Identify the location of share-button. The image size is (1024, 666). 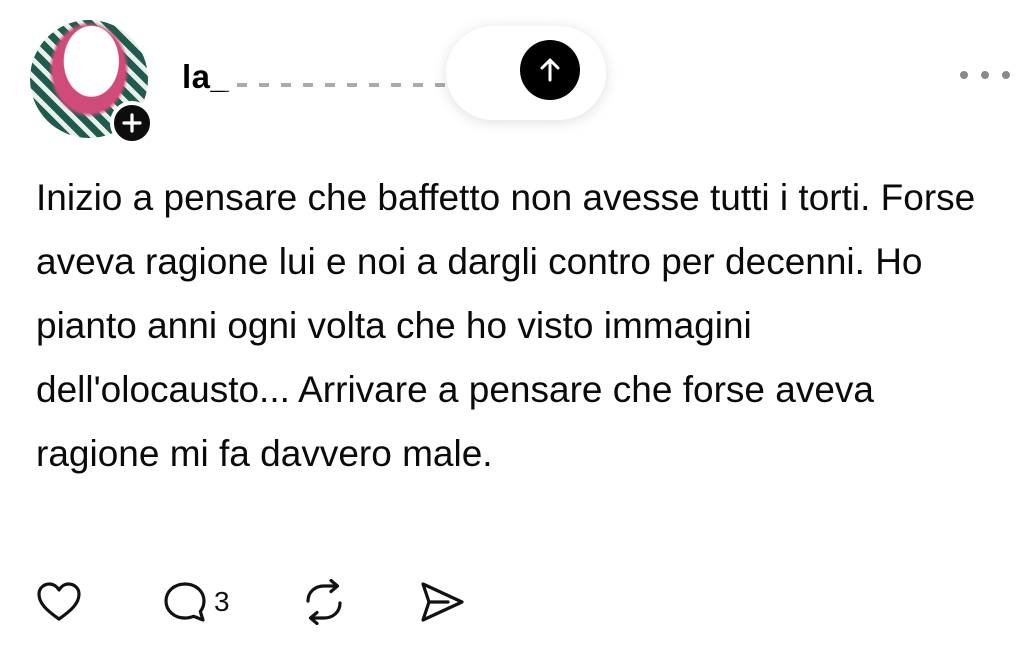
(442, 602).